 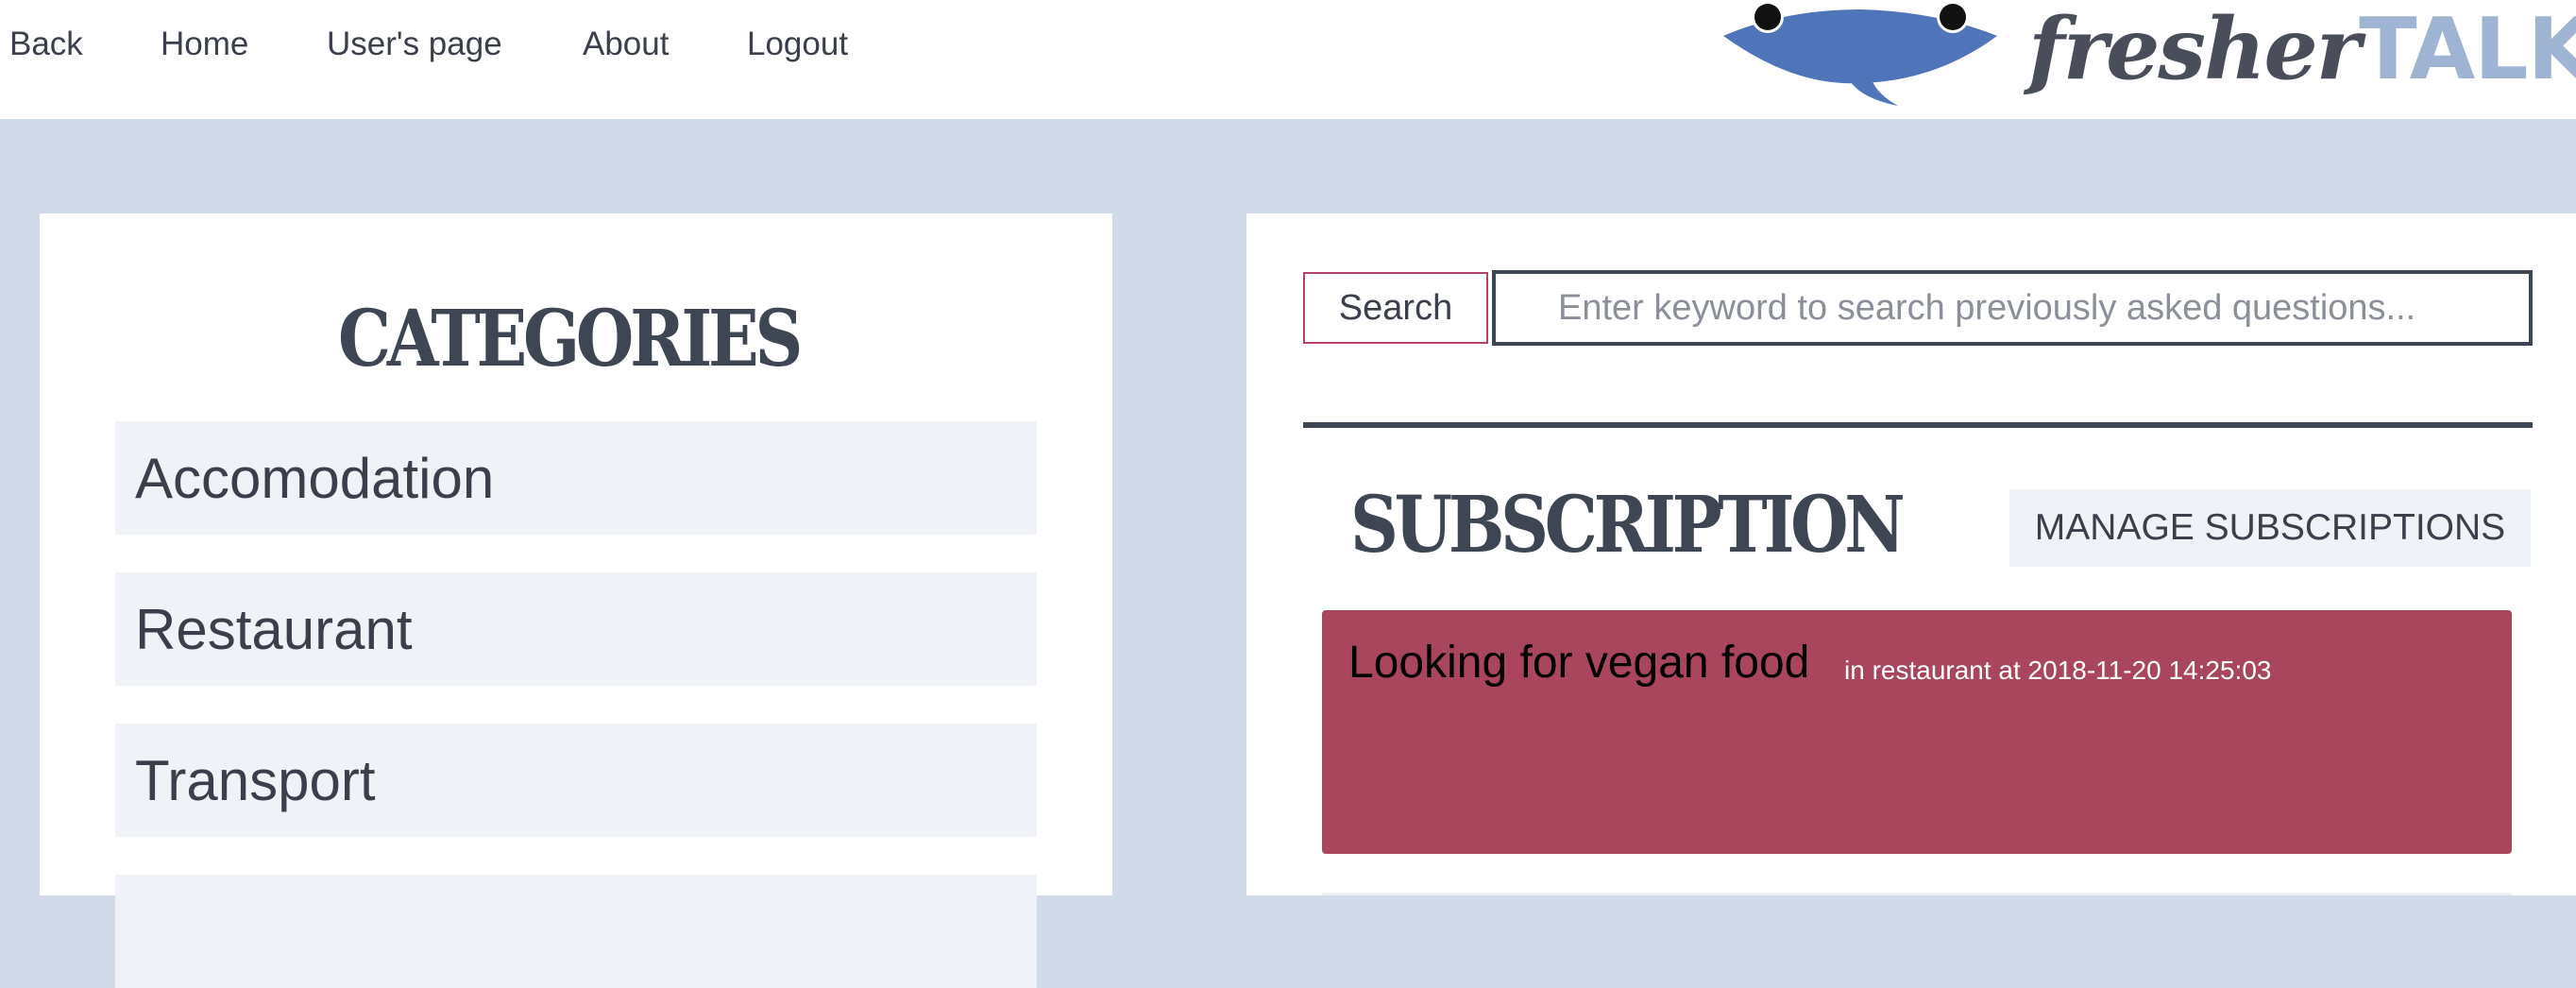 What do you see at coordinates (570, 339) in the screenshot?
I see `categories-heading: CATEGORIES` at bounding box center [570, 339].